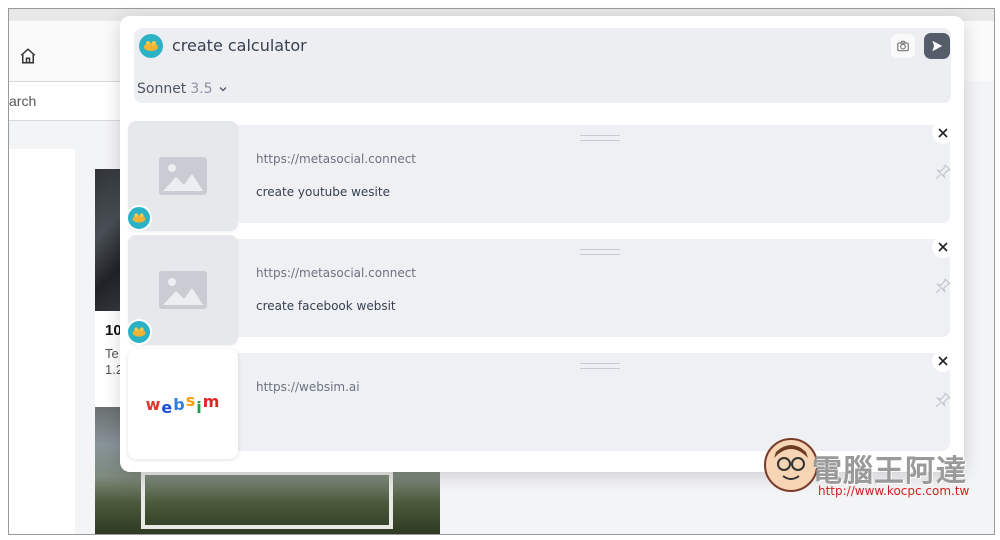 The height and width of the screenshot is (540, 1000). Describe the element at coordinates (162, 89) in the screenshot. I see `model-name: Sonnet` at that location.